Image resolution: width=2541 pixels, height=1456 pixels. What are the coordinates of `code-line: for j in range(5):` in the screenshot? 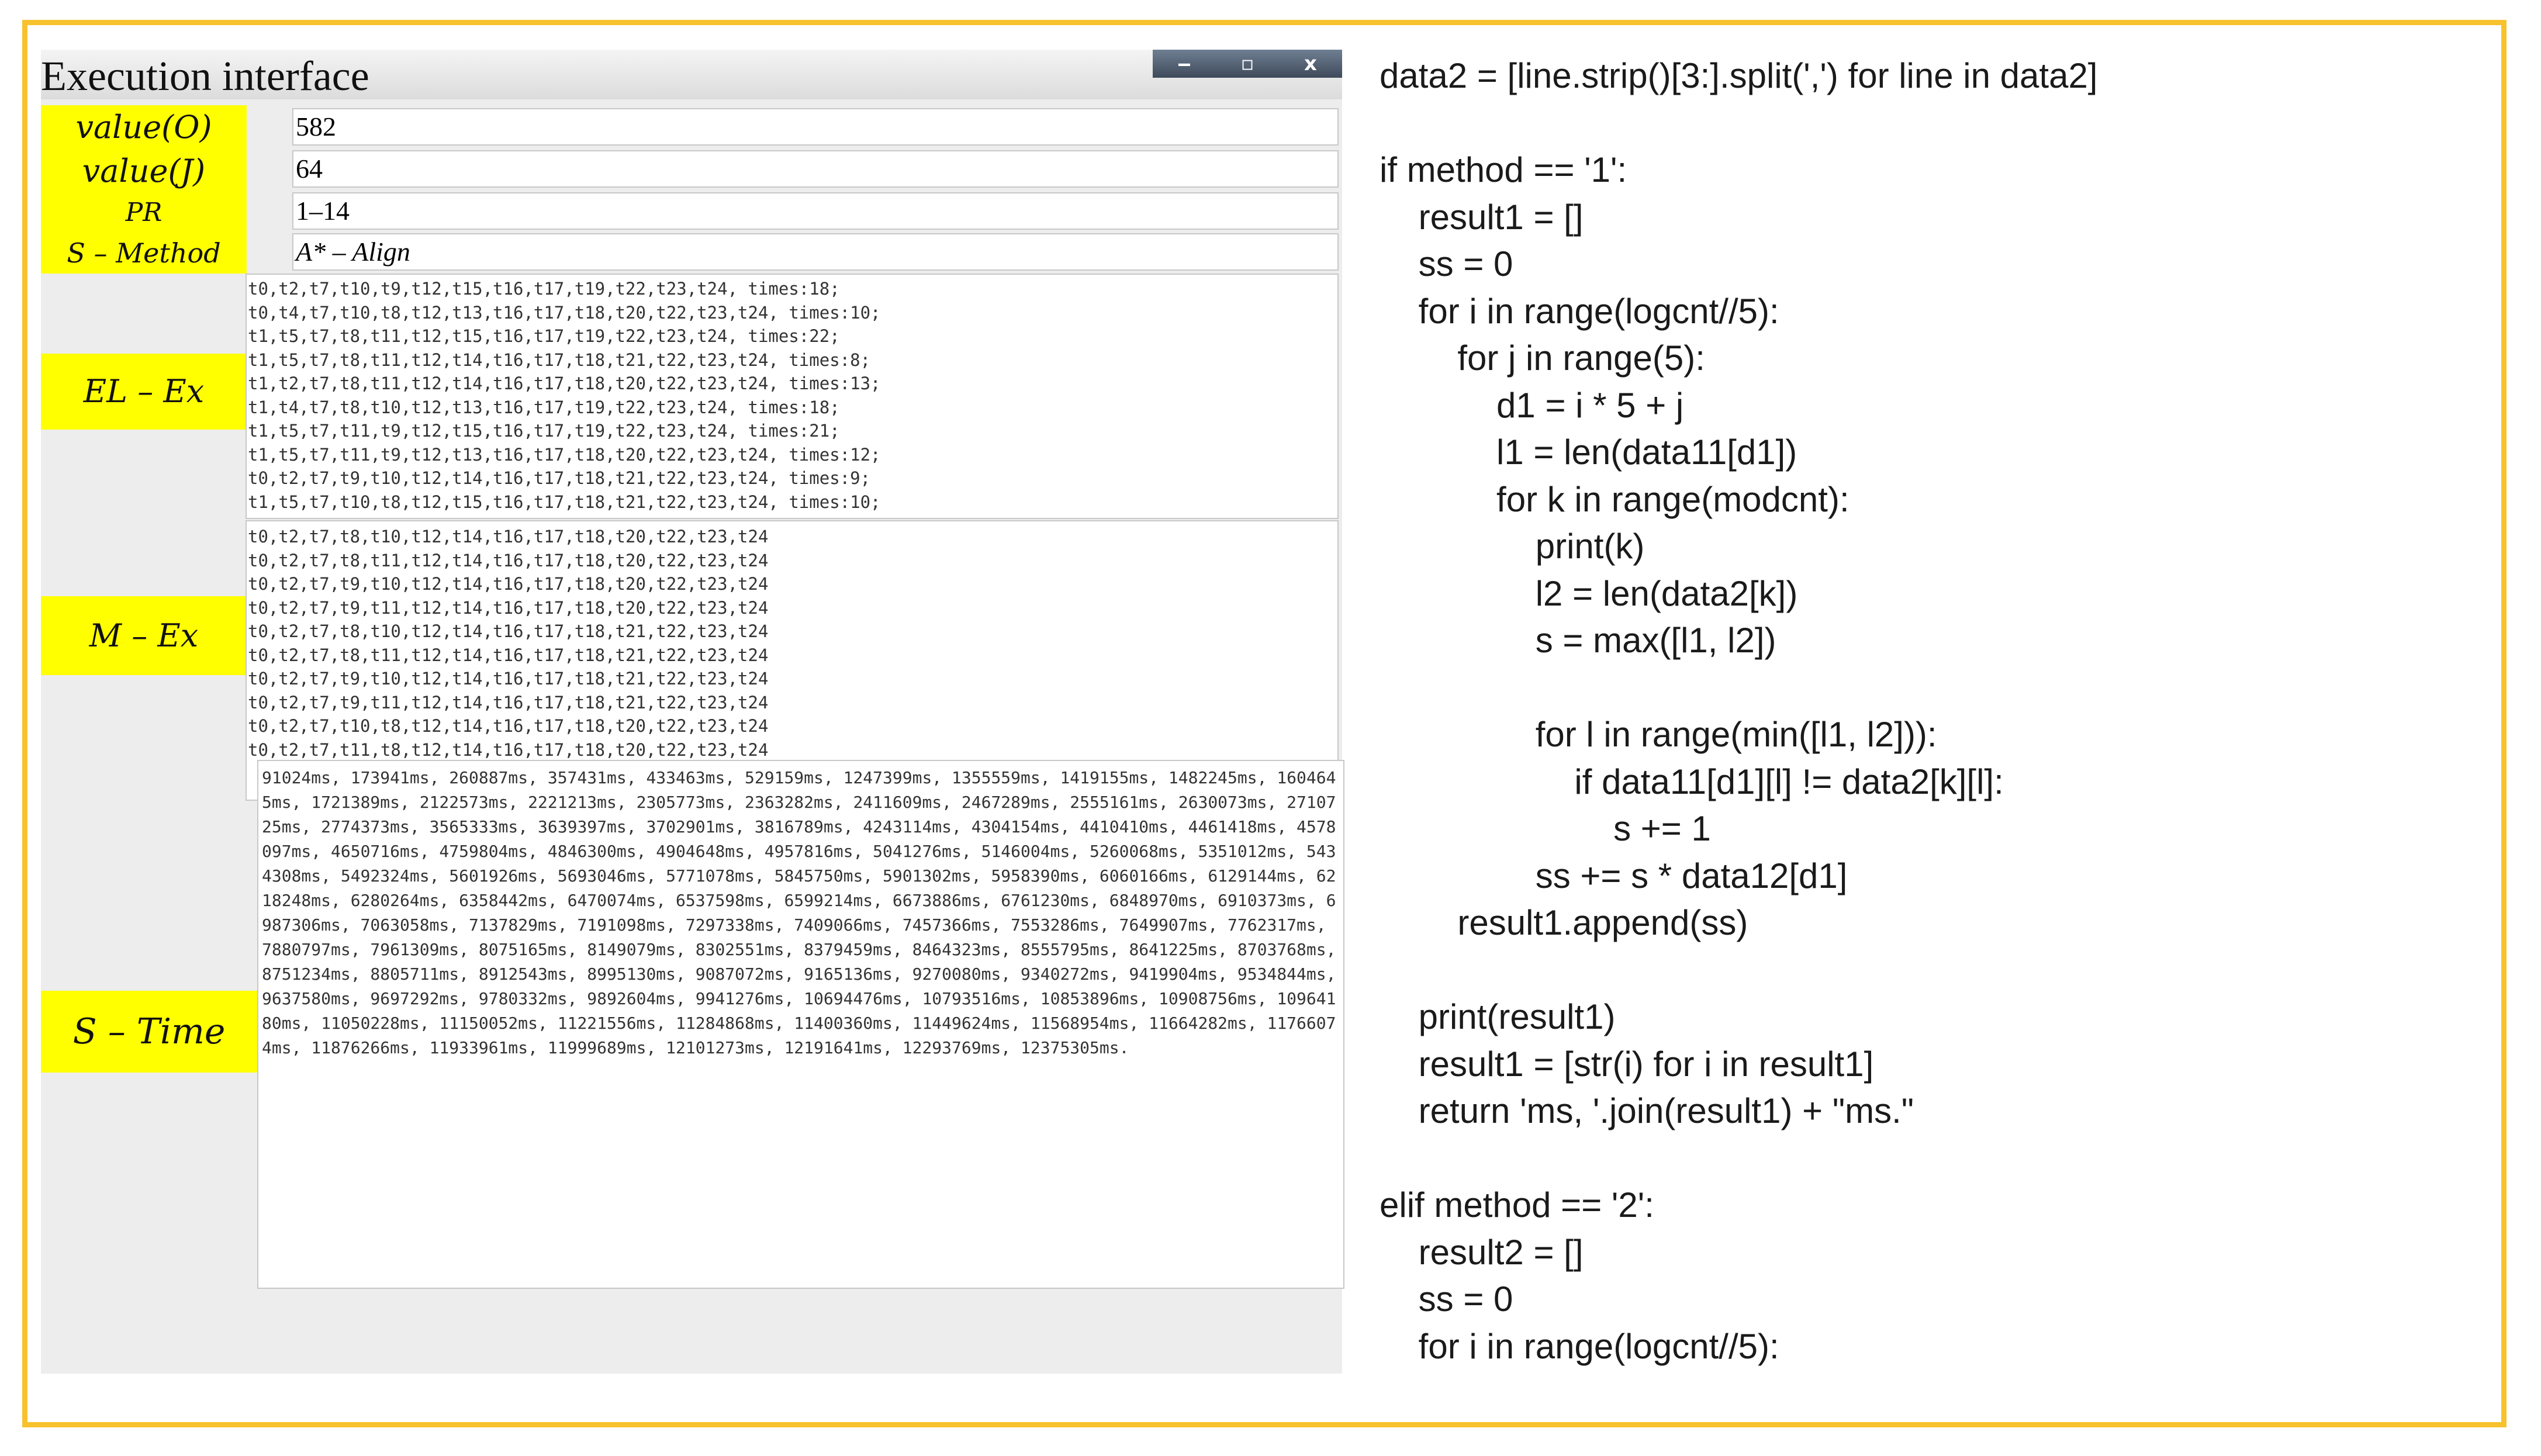 It's located at (1543, 358).